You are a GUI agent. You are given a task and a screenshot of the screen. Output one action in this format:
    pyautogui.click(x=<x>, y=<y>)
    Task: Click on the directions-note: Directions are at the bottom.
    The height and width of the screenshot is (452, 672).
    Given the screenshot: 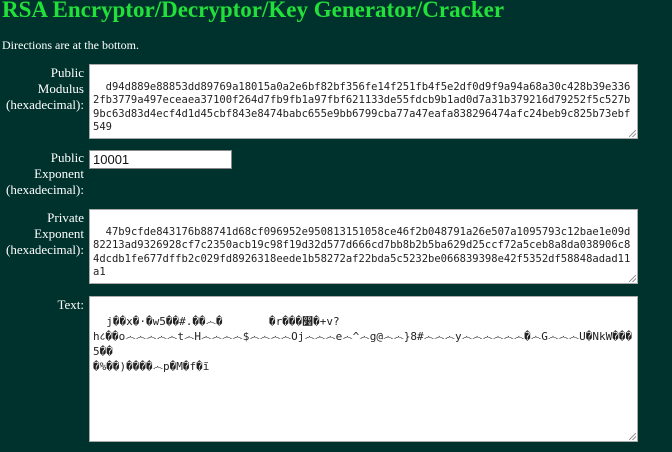 What is the action you would take?
    pyautogui.click(x=70, y=45)
    